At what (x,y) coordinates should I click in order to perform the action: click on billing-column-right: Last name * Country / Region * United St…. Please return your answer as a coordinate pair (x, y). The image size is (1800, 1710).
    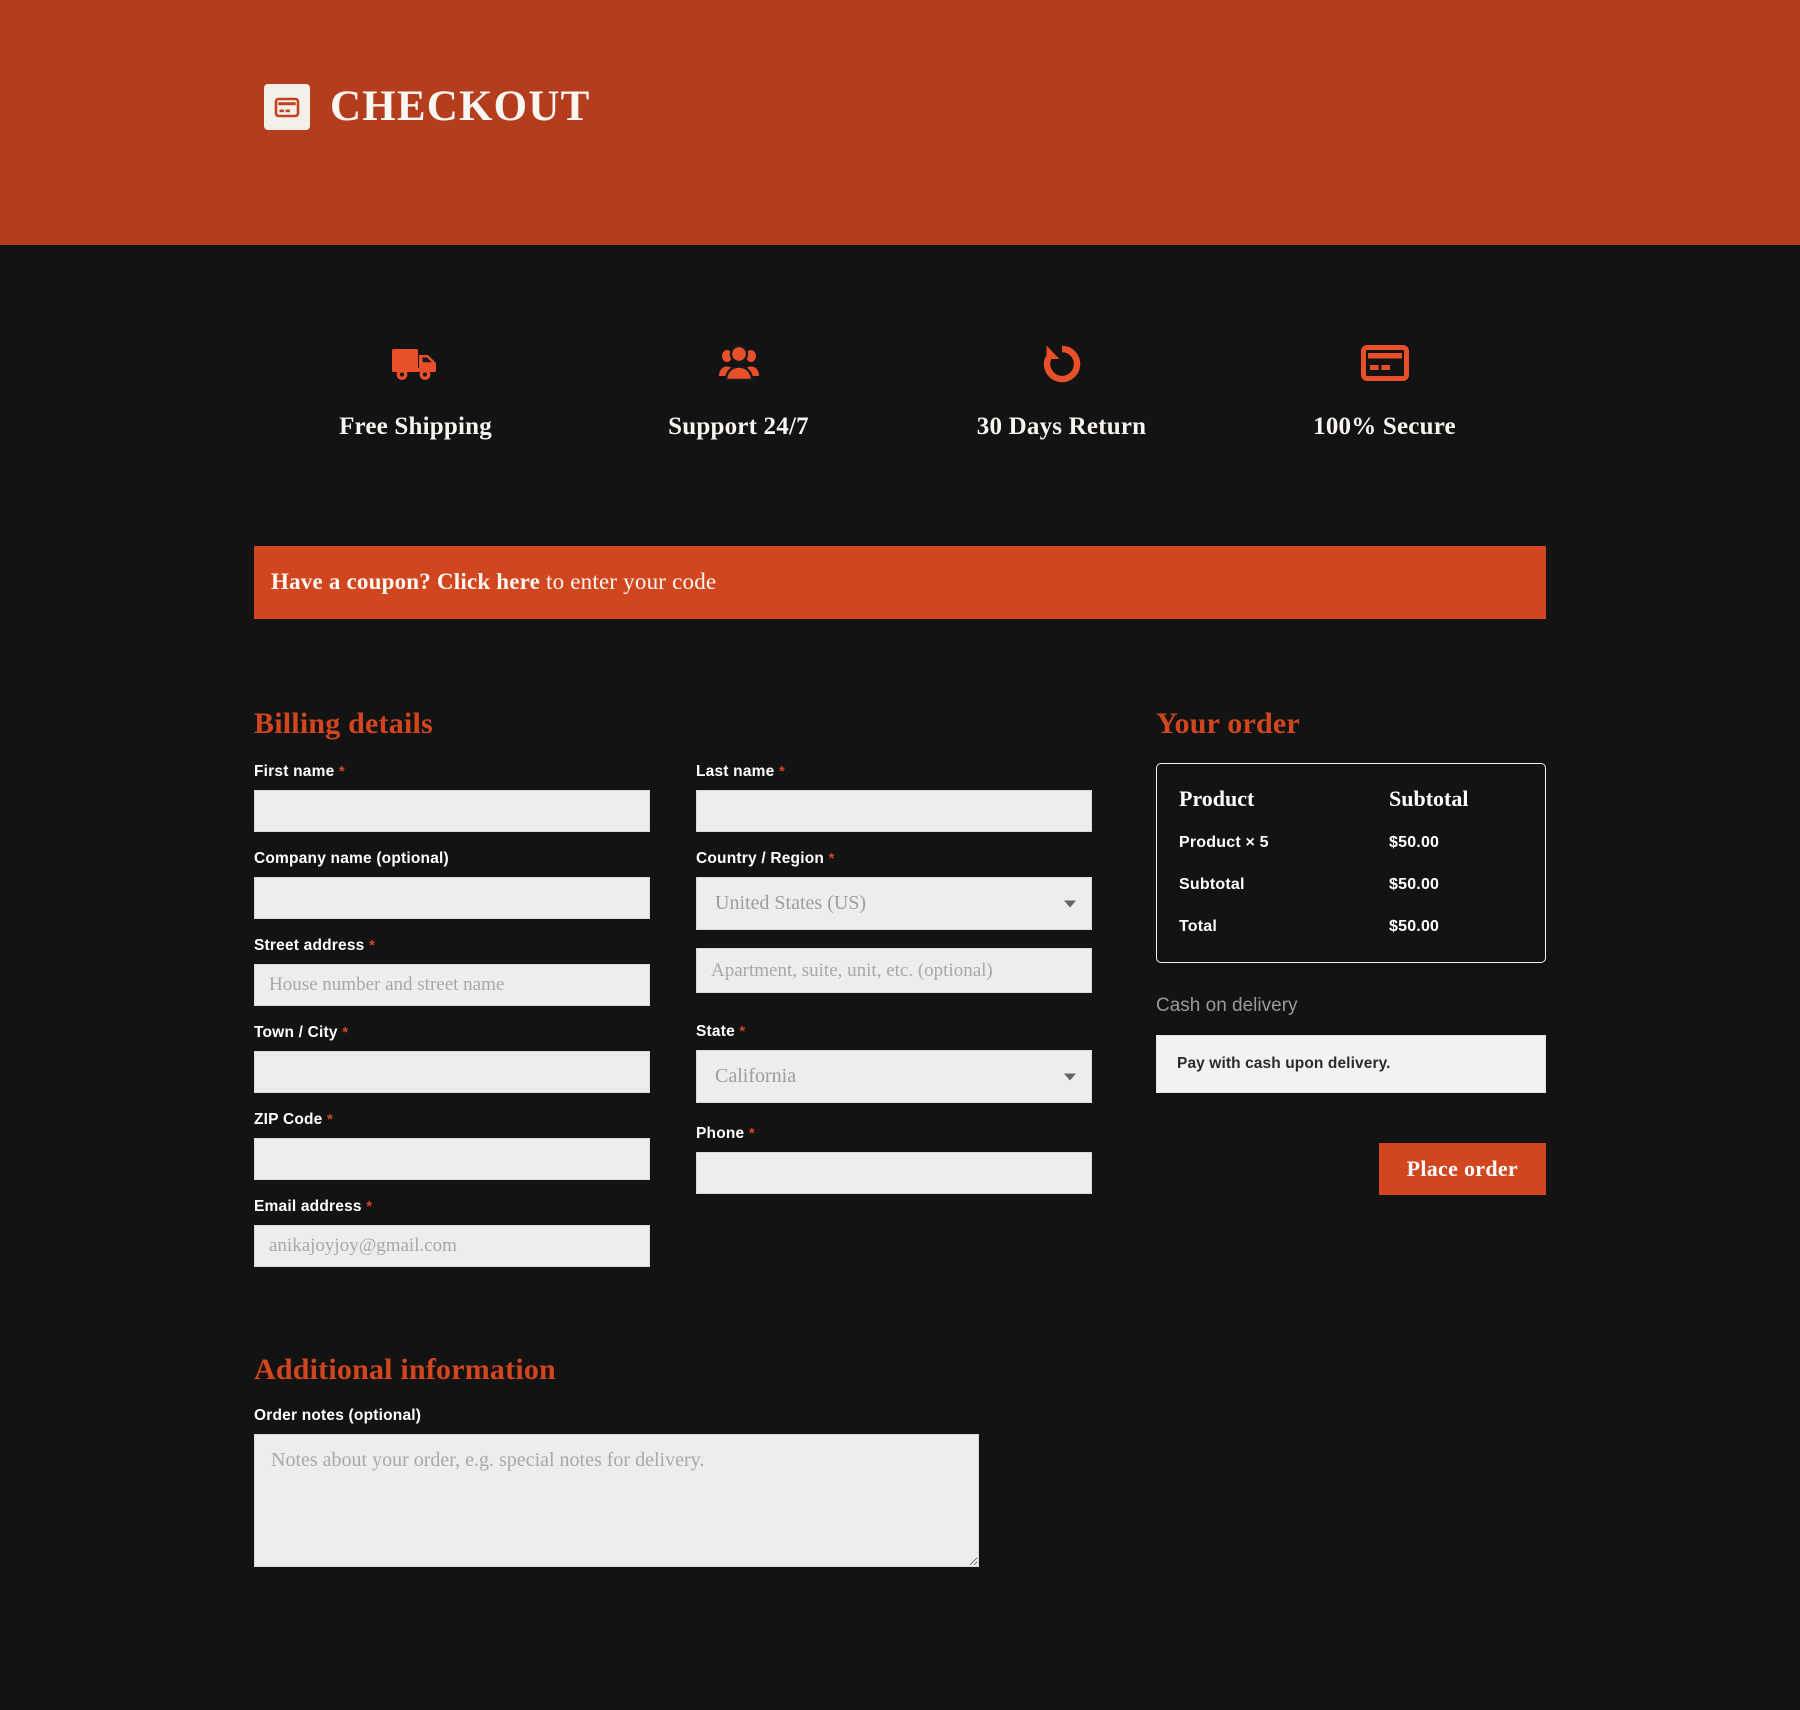
    Looking at the image, I should click on (894, 1024).